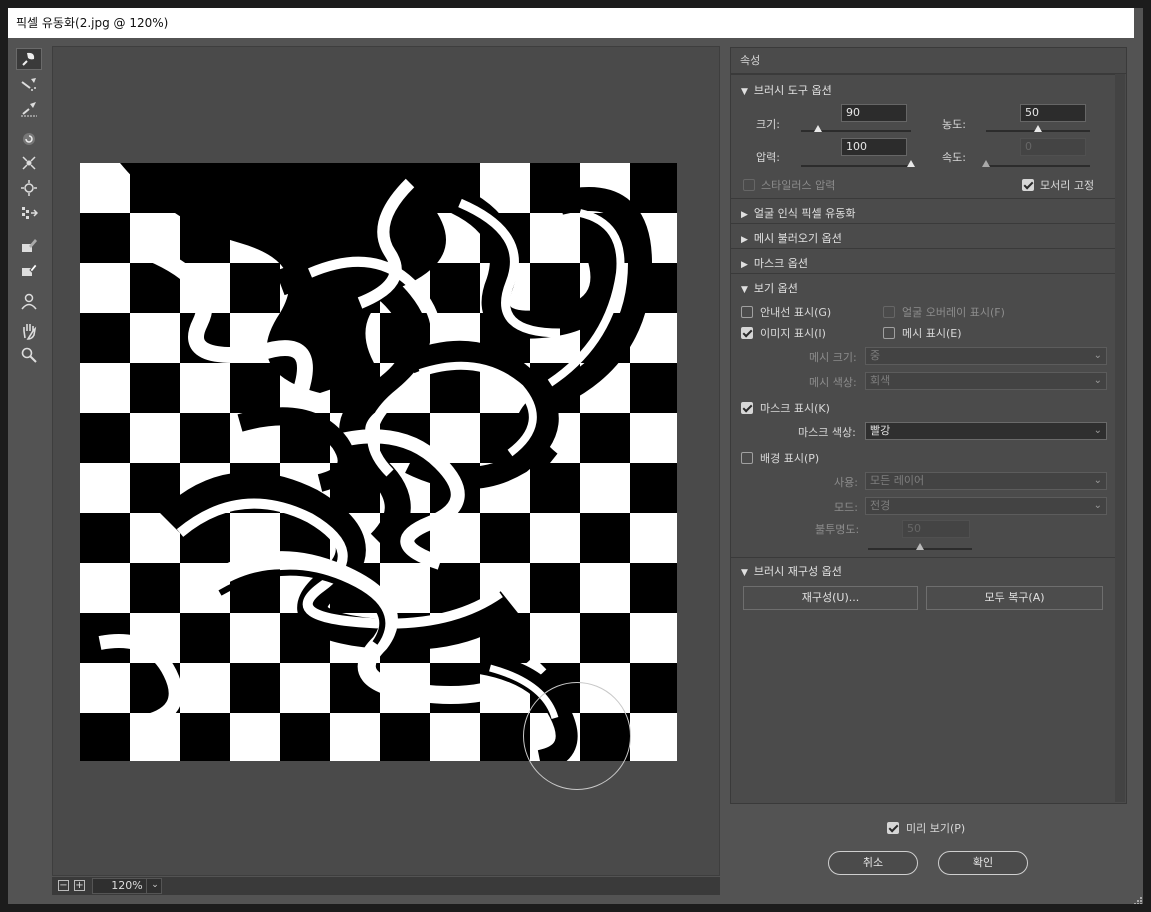 This screenshot has height=912, width=1151. I want to click on freeze-mask-tool-icon, so click(29, 245).